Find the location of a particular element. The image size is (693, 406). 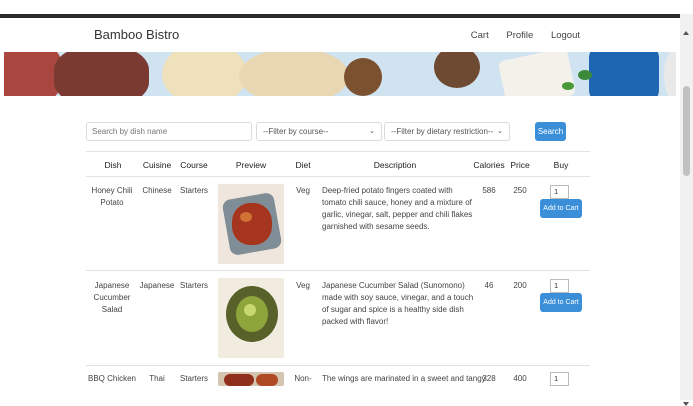

cuisine: Thai is located at coordinates (157, 378).